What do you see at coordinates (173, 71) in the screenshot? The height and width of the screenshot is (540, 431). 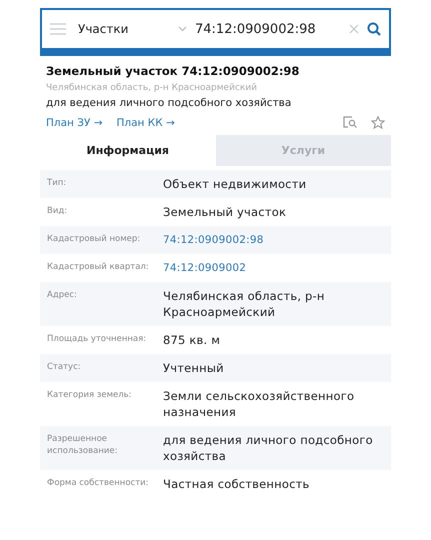 I see `parcel-title: Земельный участок 74:12:0909002:98` at bounding box center [173, 71].